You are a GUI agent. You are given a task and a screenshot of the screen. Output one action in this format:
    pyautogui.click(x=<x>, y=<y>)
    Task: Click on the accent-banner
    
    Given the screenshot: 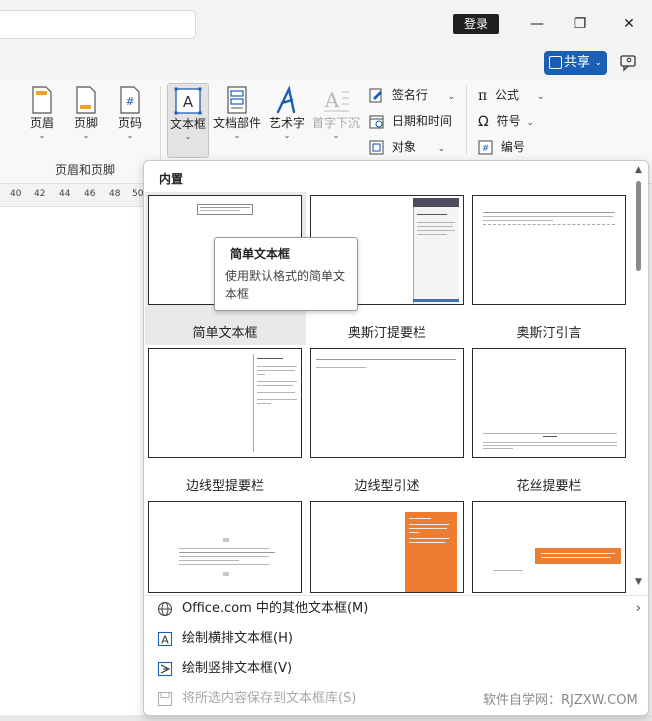 What is the action you would take?
    pyautogui.click(x=578, y=556)
    